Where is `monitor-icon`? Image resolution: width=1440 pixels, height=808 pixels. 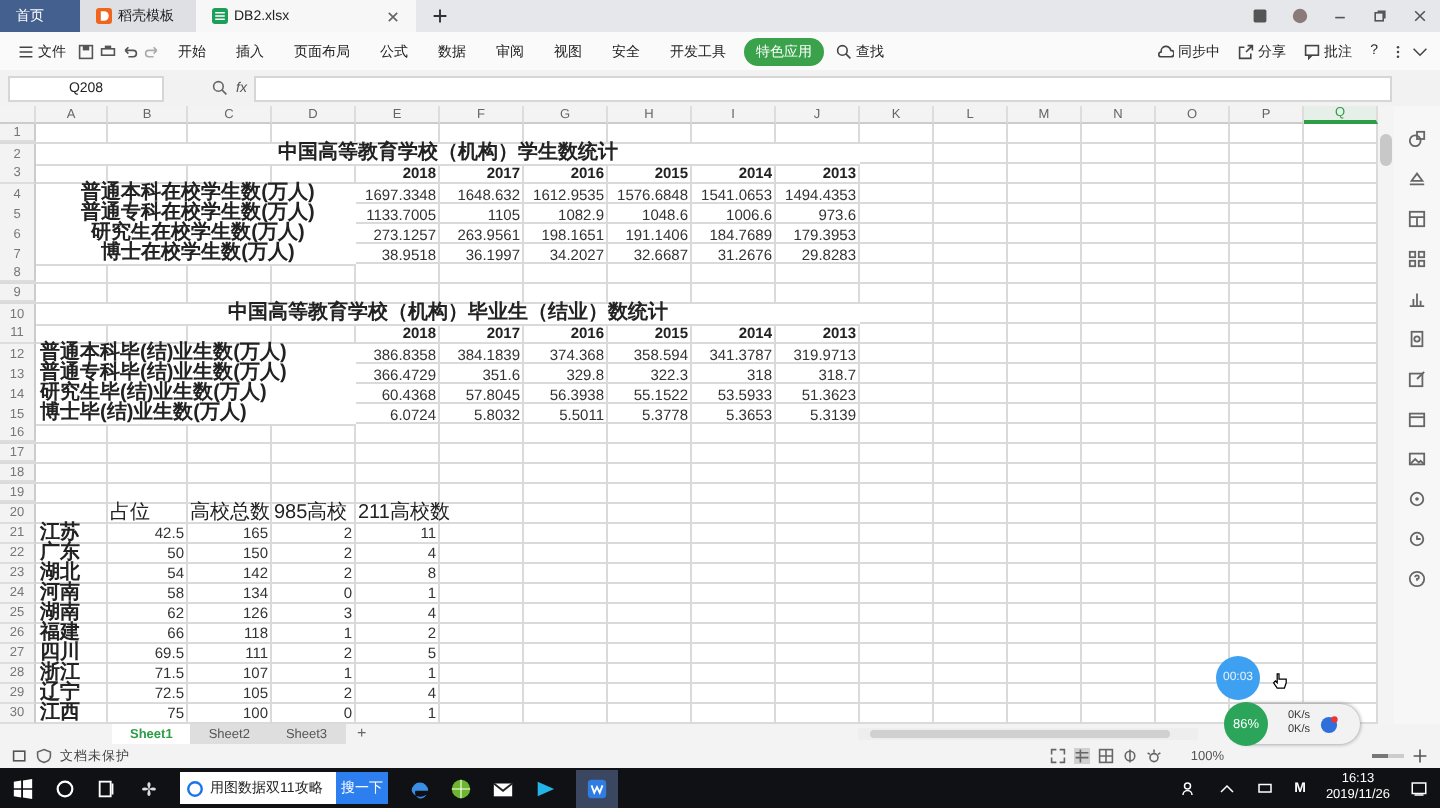
monitor-icon is located at coordinates (1265, 788).